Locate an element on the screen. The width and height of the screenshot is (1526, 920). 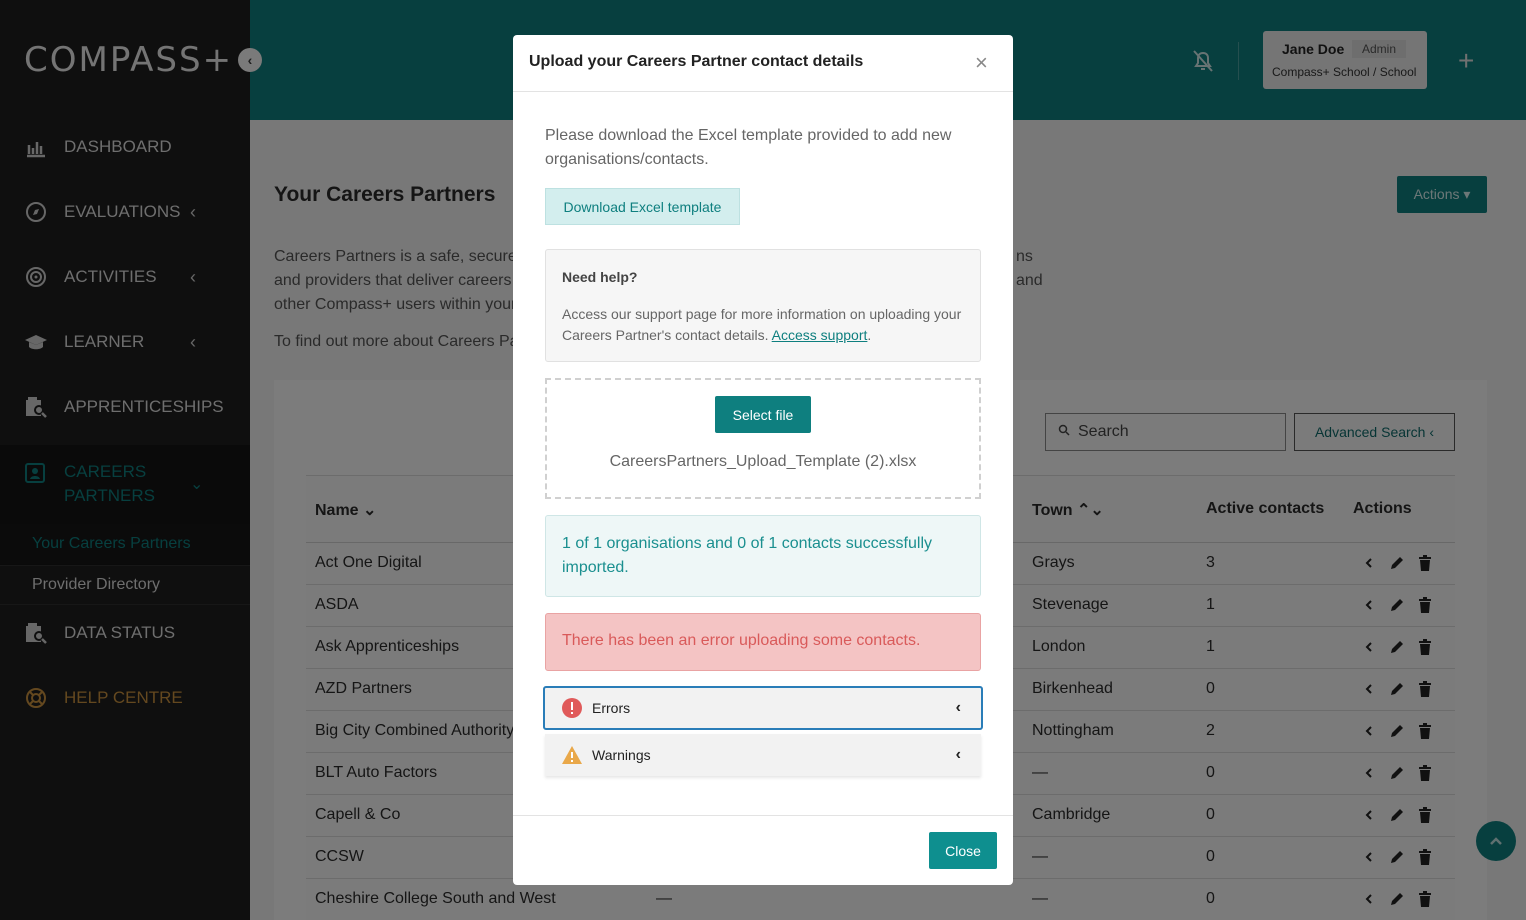
access-support-link: Access support is located at coordinates (820, 335).